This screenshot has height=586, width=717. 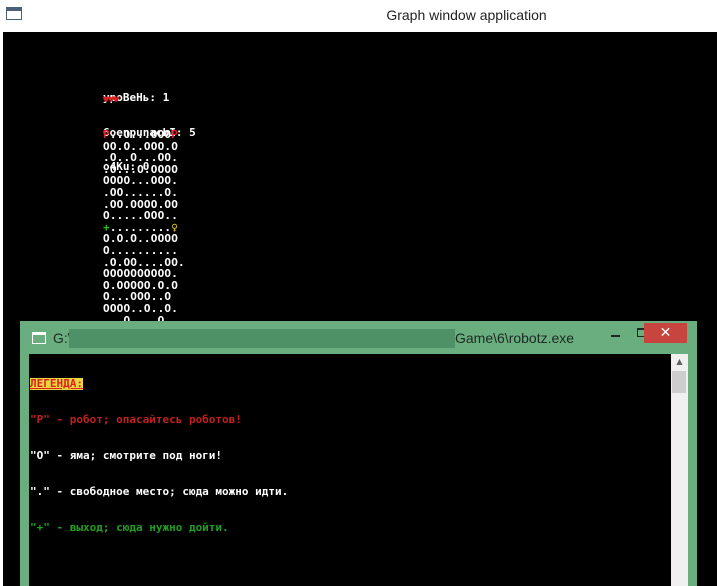 I want to click on legend-line-pit: "O" - яма; смотрите под ноги!, so click(x=126, y=455).